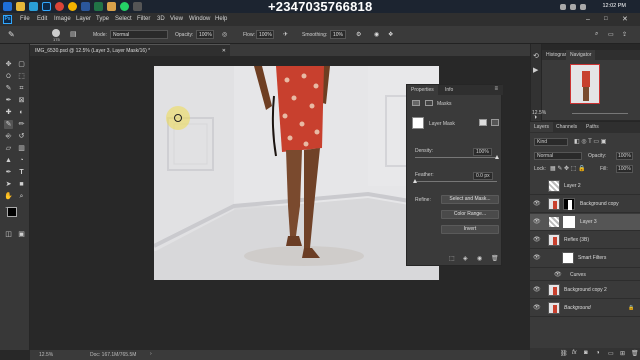 This screenshot has width=640, height=360. What do you see at coordinates (224, 34) in the screenshot?
I see `pressure-opacity-icon: ◎` at bounding box center [224, 34].